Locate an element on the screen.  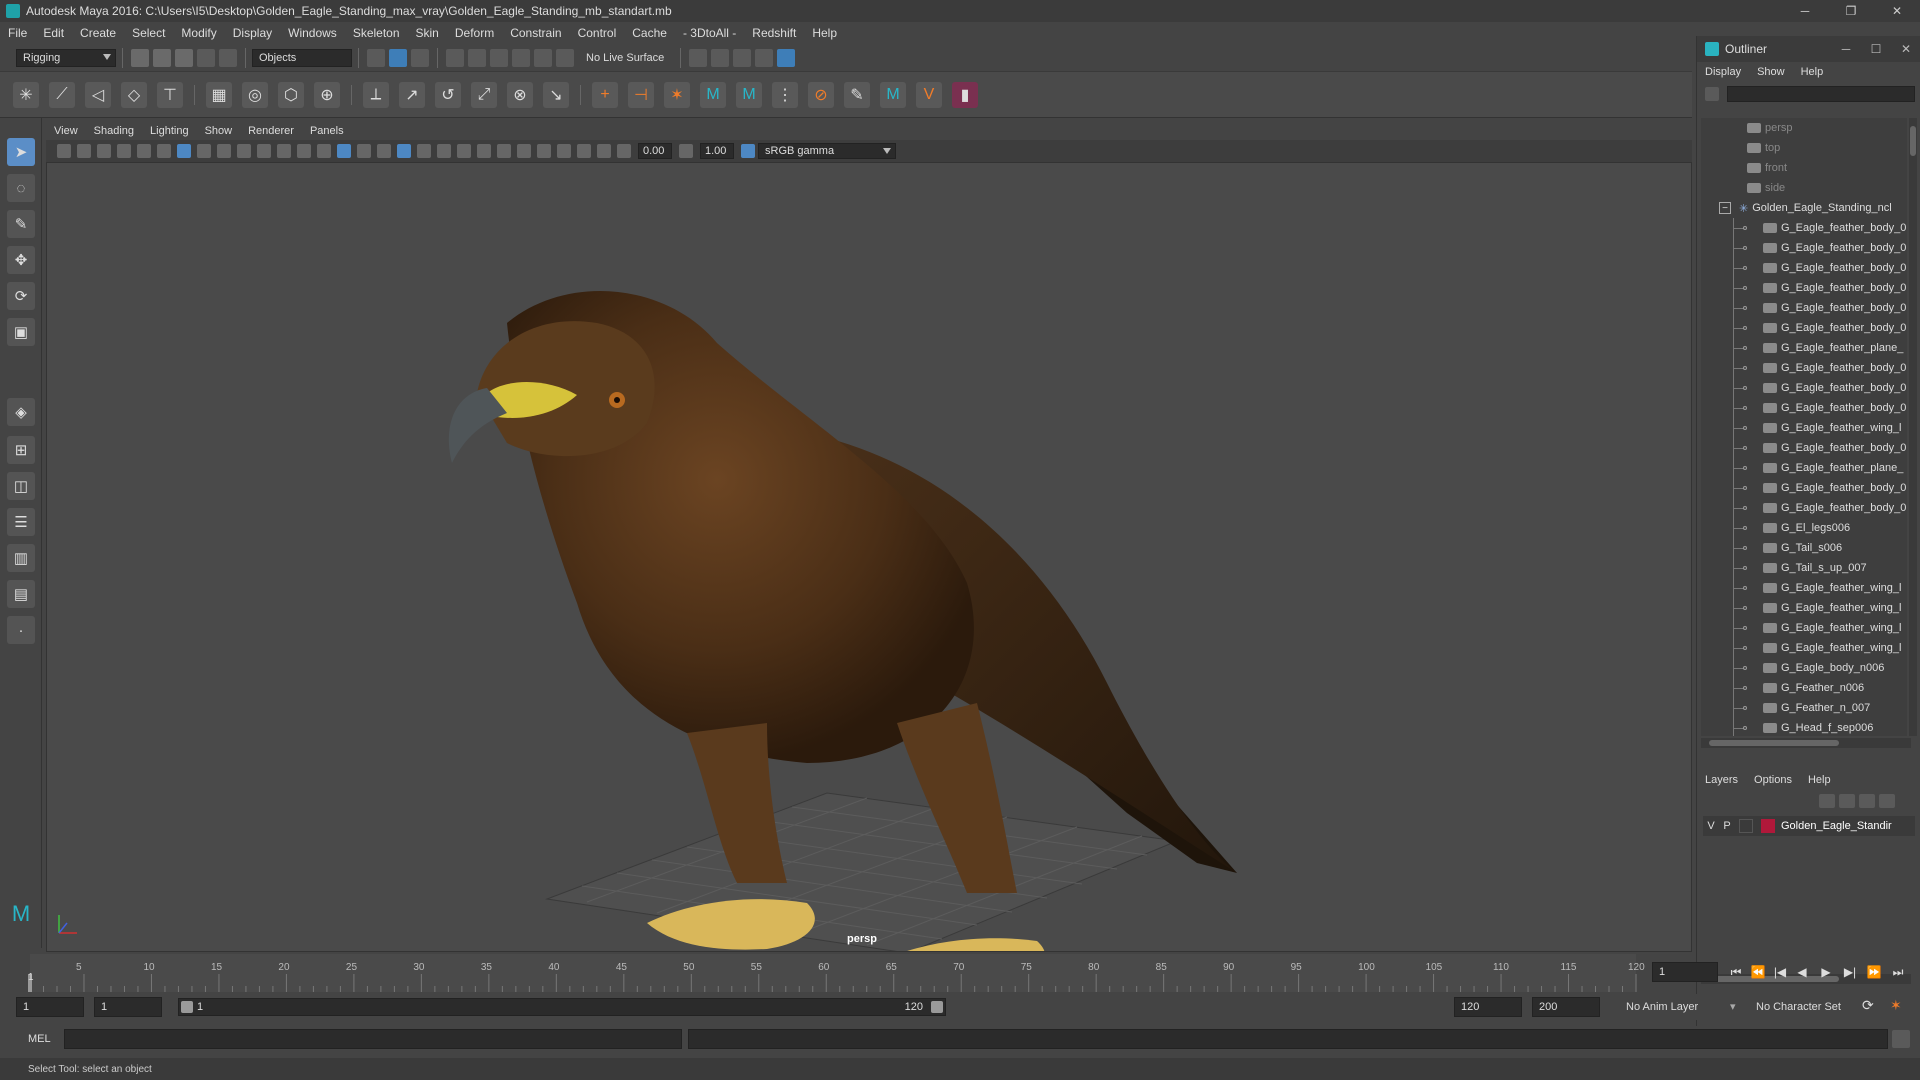
scale-tool-icon: ▣ is located at coordinates (21, 332).